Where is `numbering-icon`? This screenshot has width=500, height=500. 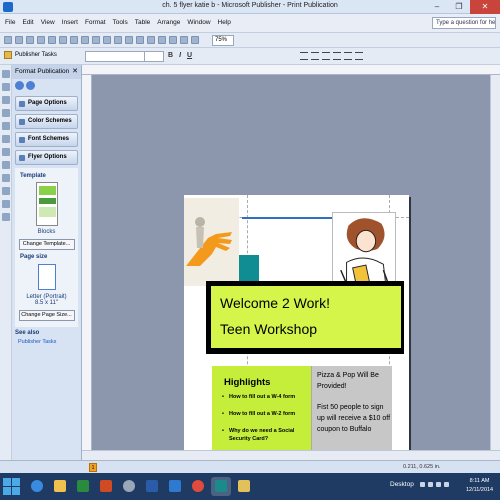 numbering-icon is located at coordinates (348, 56).